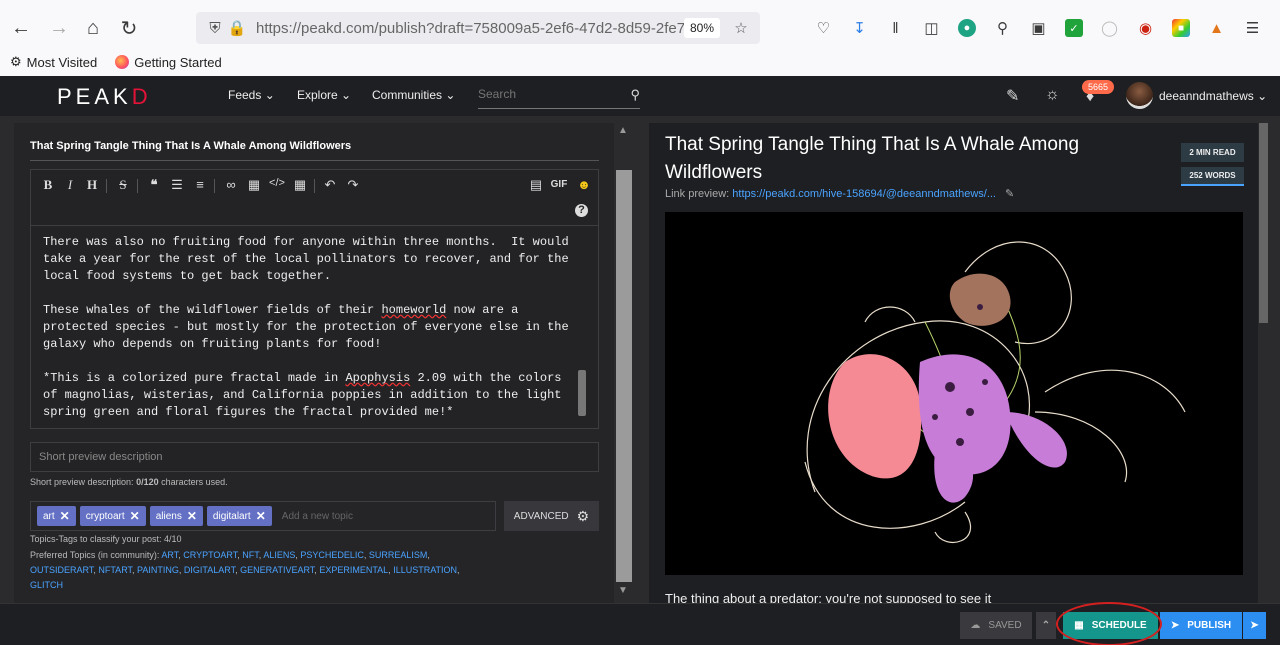 This screenshot has width=1280, height=645. Describe the element at coordinates (895, 28) in the screenshot. I see `library-icon: ‖` at that location.